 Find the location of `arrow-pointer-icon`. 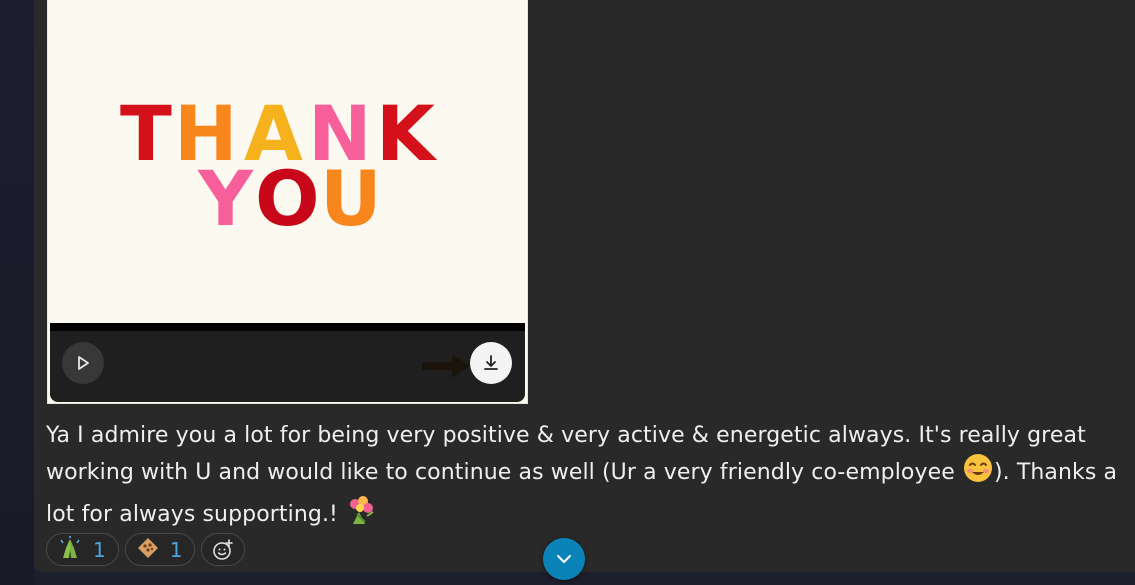

arrow-pointer-icon is located at coordinates (446, 366).